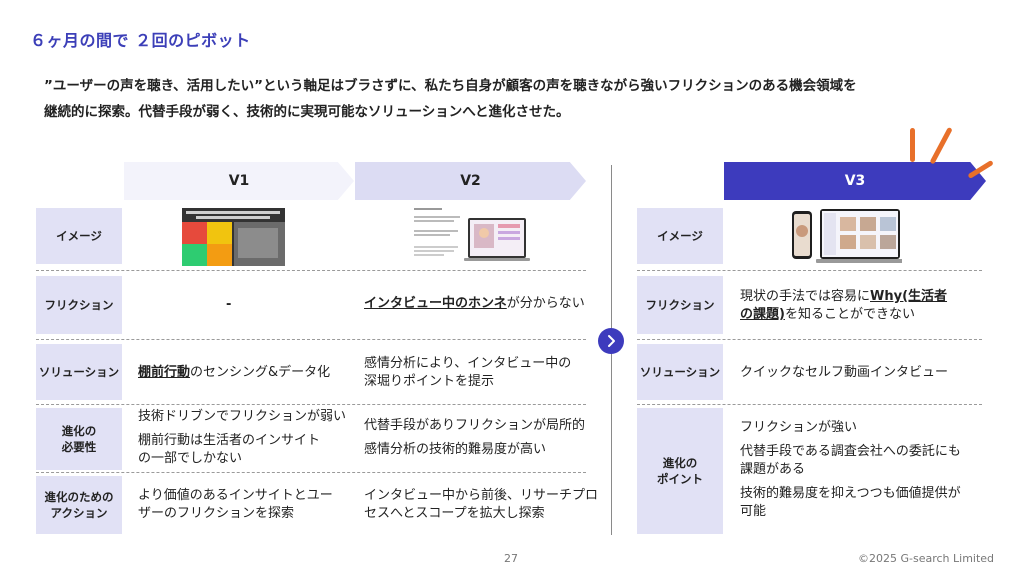  What do you see at coordinates (611, 341) in the screenshot?
I see `chevron-right-icon` at bounding box center [611, 341].